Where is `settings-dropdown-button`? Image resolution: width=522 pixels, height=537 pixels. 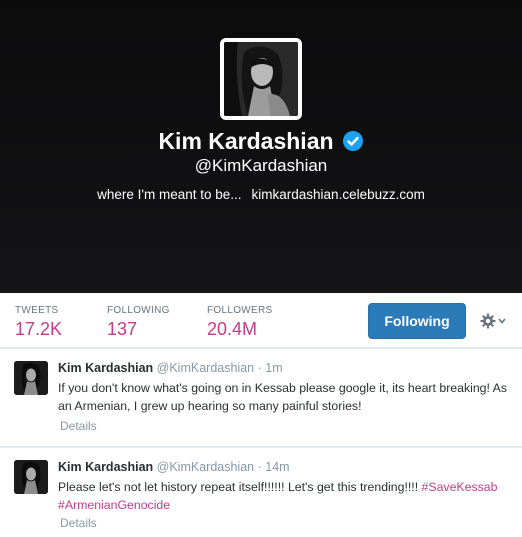 settings-dropdown-button is located at coordinates (493, 321).